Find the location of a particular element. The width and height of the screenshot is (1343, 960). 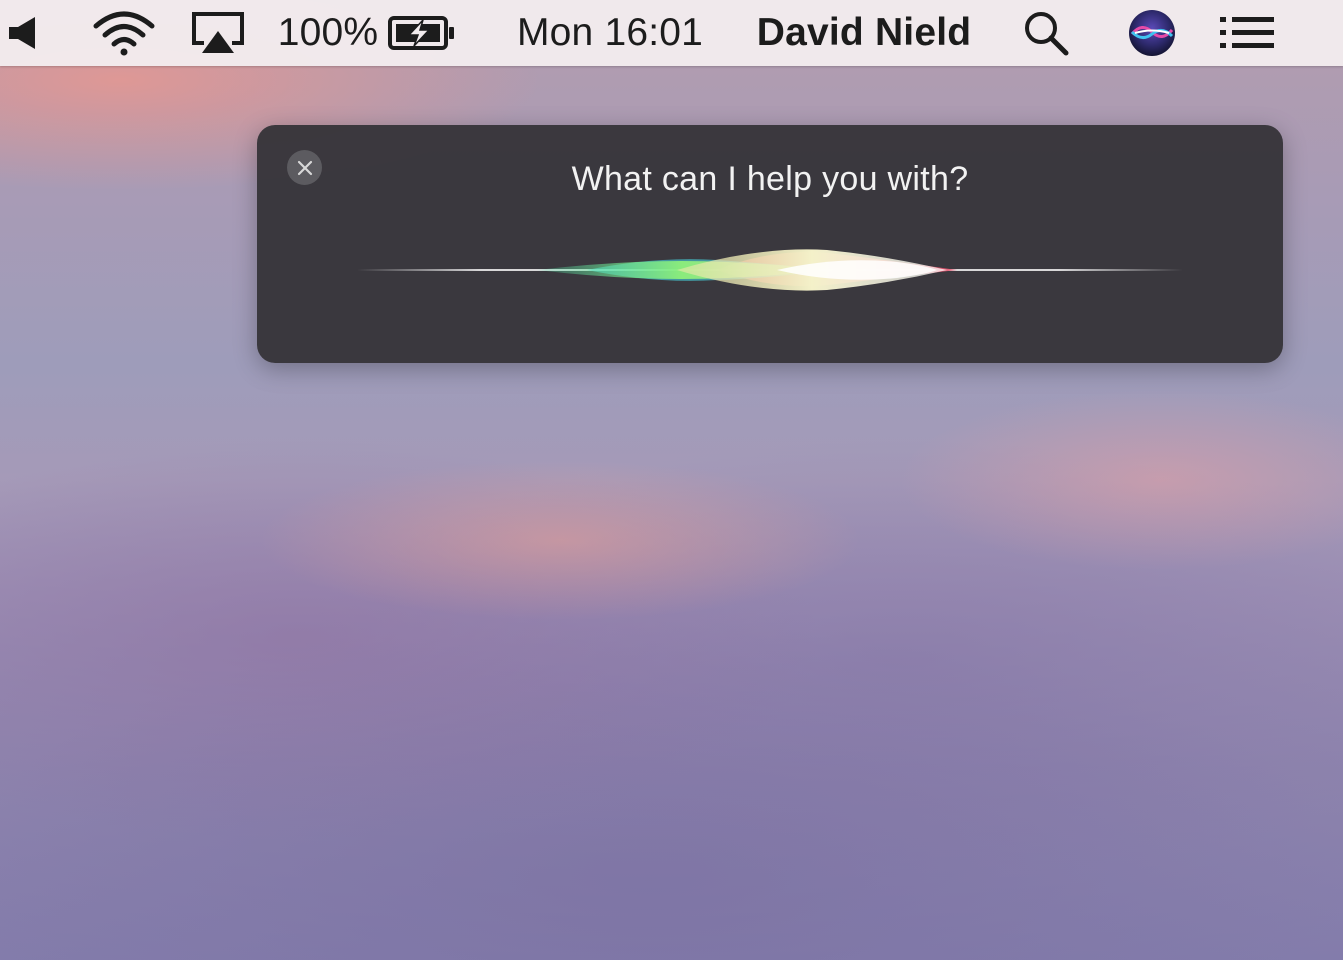

wifi-menu is located at coordinates (124, 33).